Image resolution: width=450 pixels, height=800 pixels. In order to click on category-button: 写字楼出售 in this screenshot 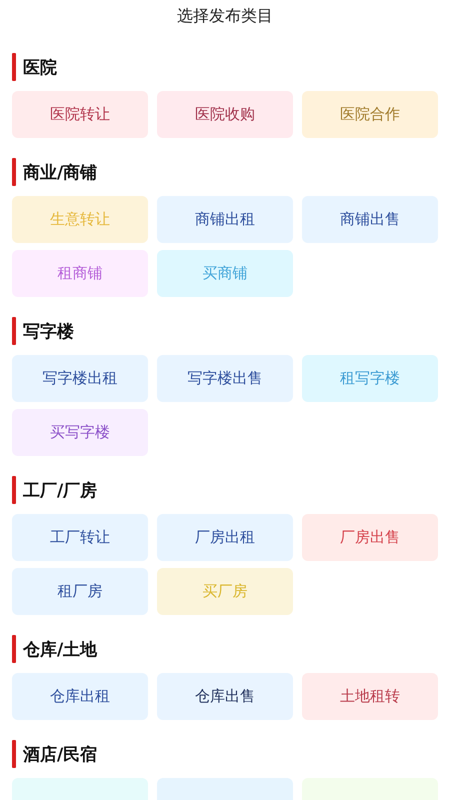, I will do `click(225, 378)`.